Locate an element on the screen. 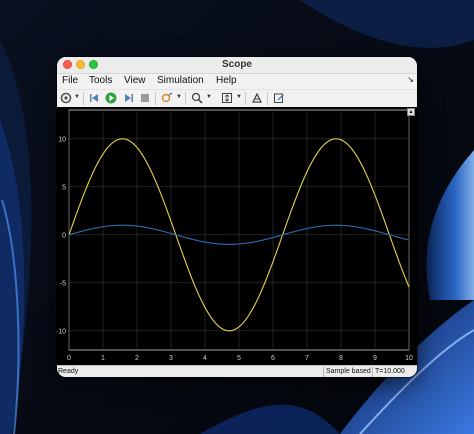 Image resolution: width=474 pixels, height=434 pixels. edit-icon is located at coordinates (279, 98).